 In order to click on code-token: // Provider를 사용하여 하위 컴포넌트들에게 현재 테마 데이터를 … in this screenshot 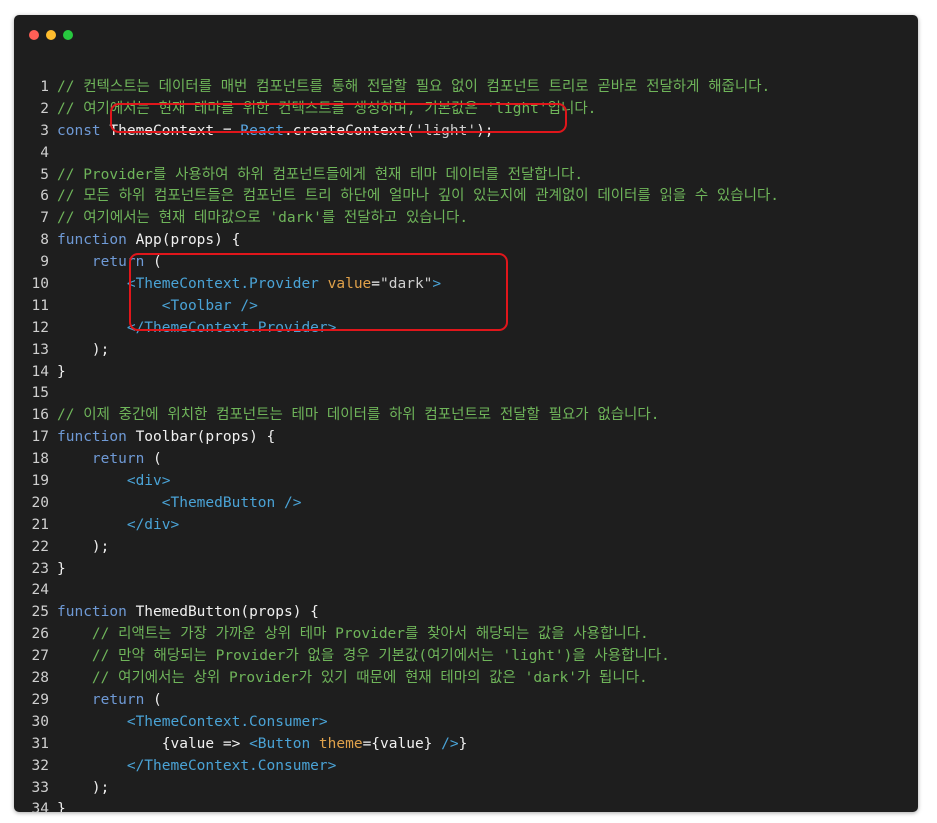, I will do `click(320, 174)`.